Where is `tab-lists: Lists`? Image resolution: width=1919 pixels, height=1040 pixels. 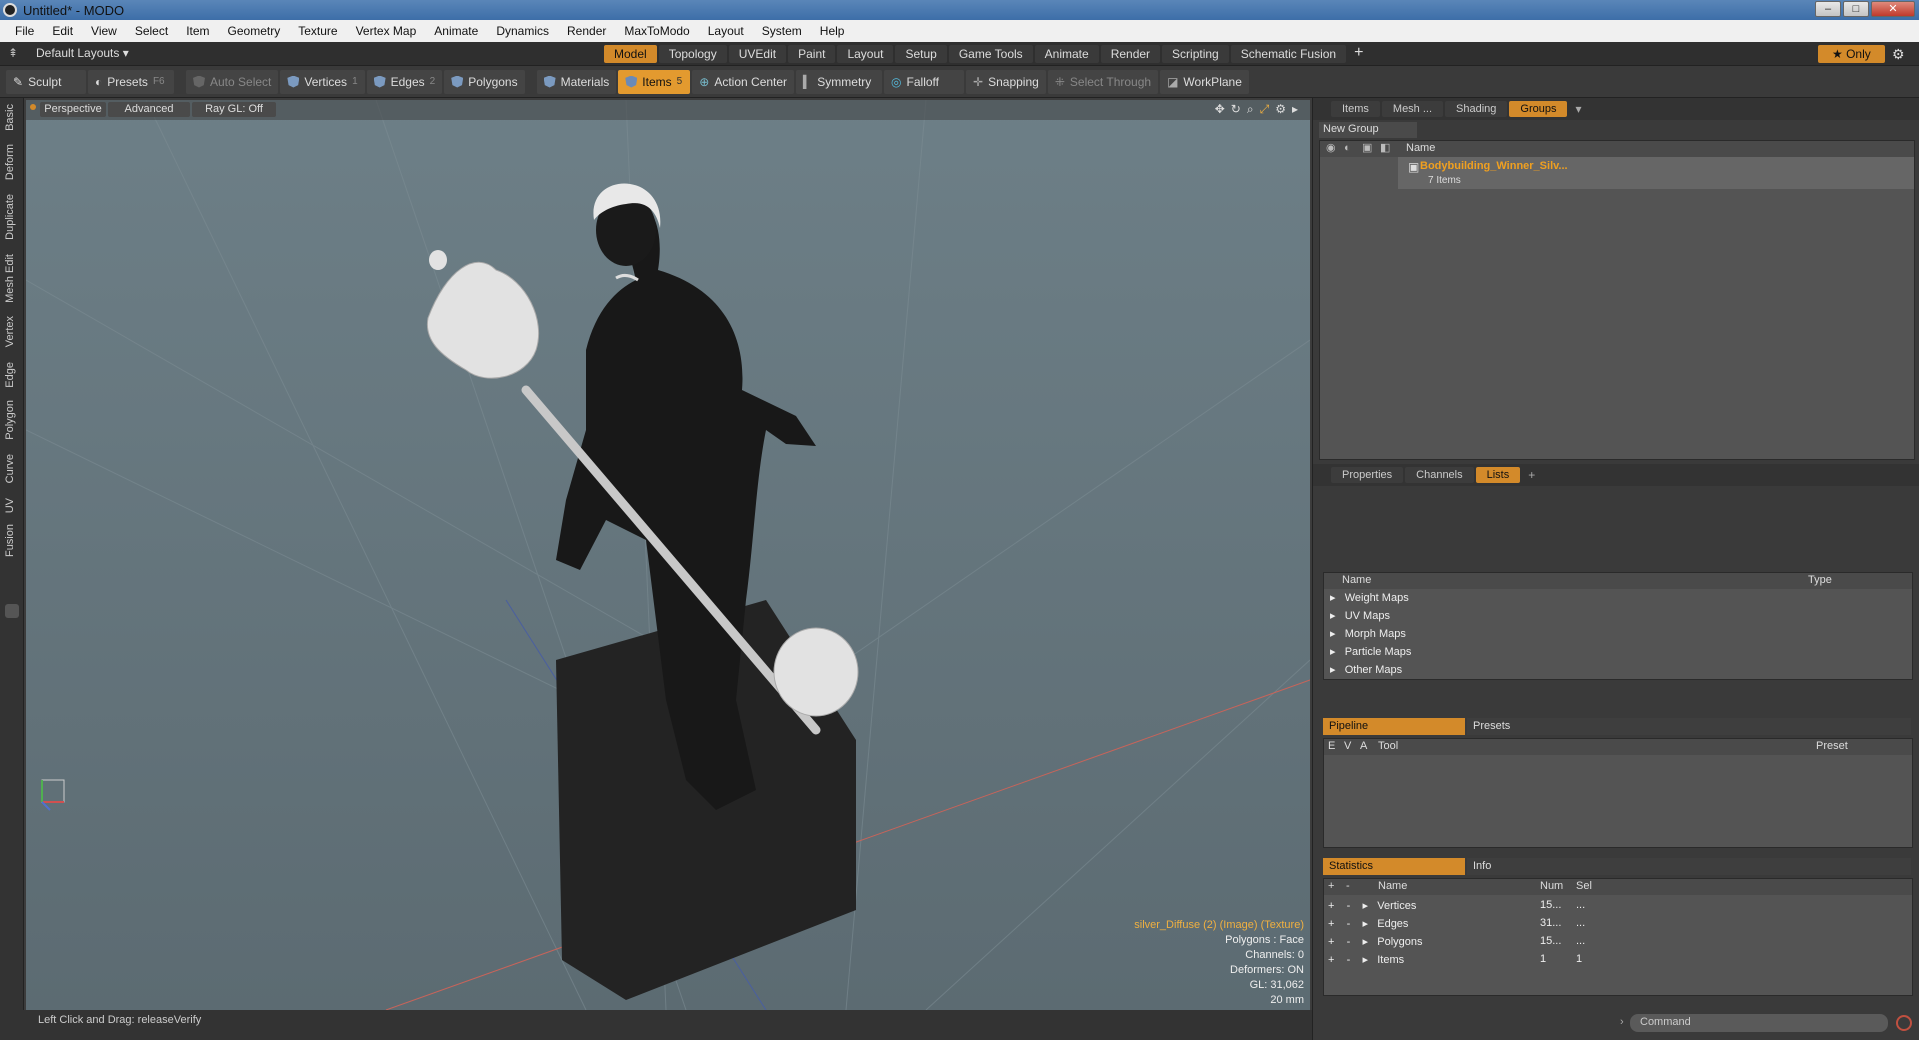
tab-lists: Lists is located at coordinates (1498, 475).